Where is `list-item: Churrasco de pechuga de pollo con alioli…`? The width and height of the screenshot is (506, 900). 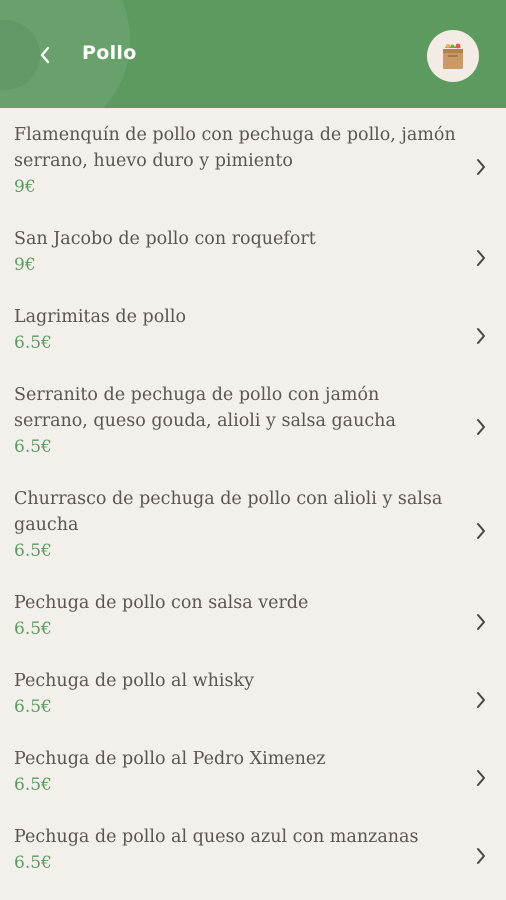
list-item: Churrasco de pechuga de pollo con alioli… is located at coordinates (253, 524).